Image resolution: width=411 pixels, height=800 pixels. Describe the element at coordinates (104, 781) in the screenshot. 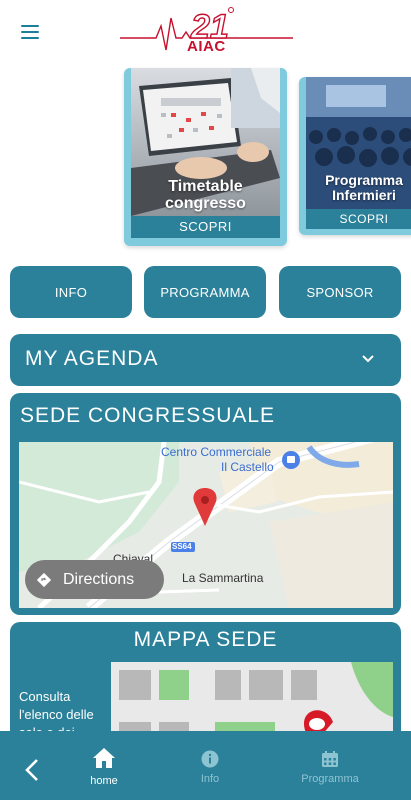

I see `nav-home-label: home` at that location.